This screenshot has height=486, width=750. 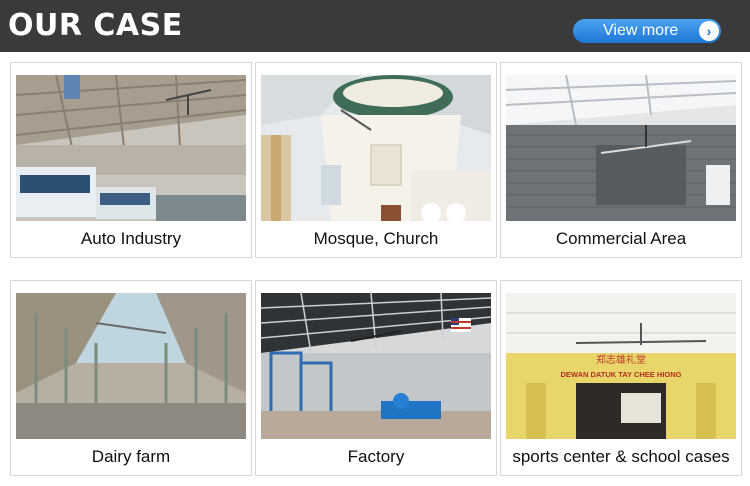 What do you see at coordinates (95, 25) in the screenshot?
I see `section-title: OUR CASE` at bounding box center [95, 25].